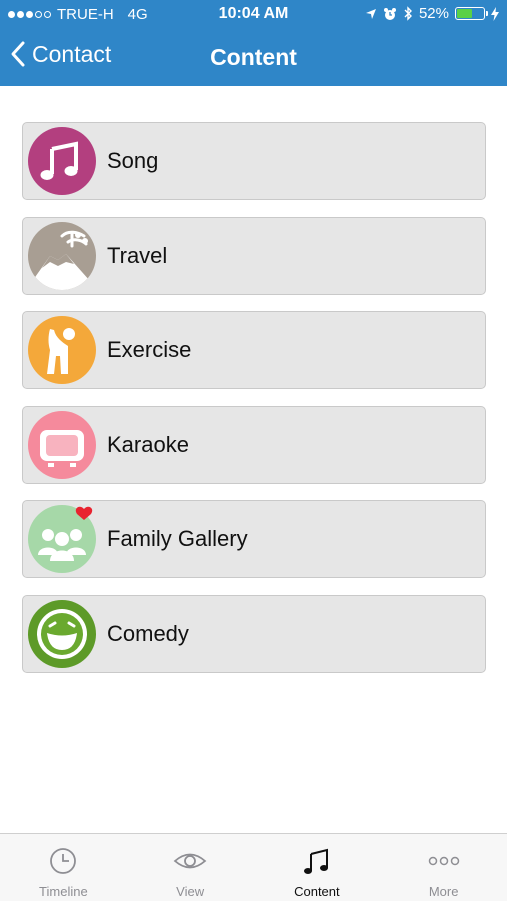  What do you see at coordinates (149, 349) in the screenshot?
I see `content-item-label: Exercise` at bounding box center [149, 349].